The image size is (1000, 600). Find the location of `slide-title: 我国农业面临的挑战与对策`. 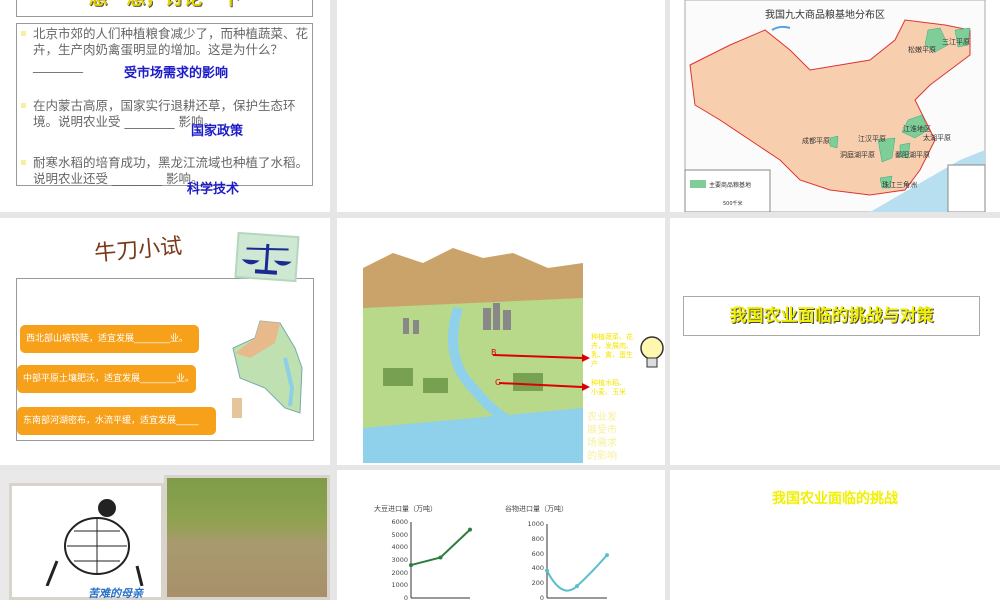

slide-title: 我国农业面临的挑战与对策 is located at coordinates (831, 316).